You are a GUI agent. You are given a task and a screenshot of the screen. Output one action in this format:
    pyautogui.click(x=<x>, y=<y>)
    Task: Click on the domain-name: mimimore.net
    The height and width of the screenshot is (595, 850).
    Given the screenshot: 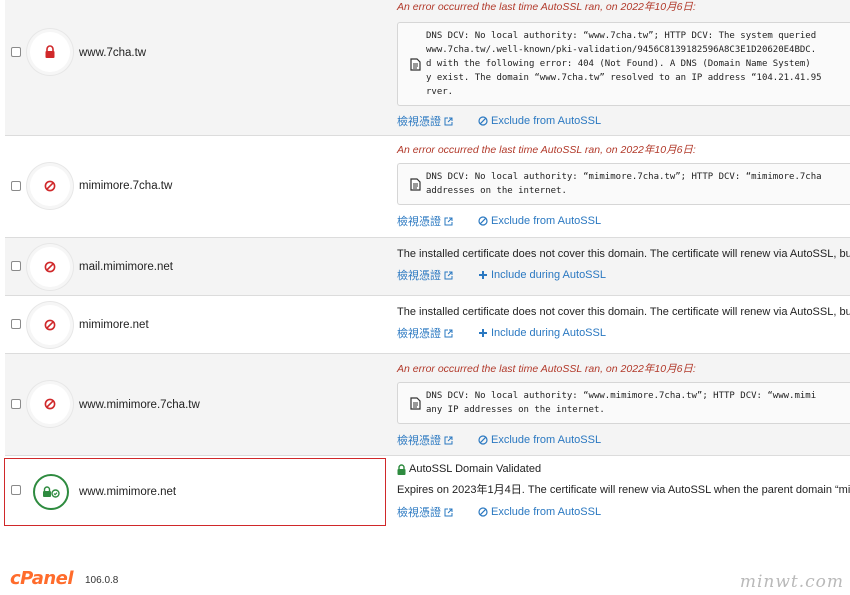 What is the action you would take?
    pyautogui.click(x=114, y=325)
    